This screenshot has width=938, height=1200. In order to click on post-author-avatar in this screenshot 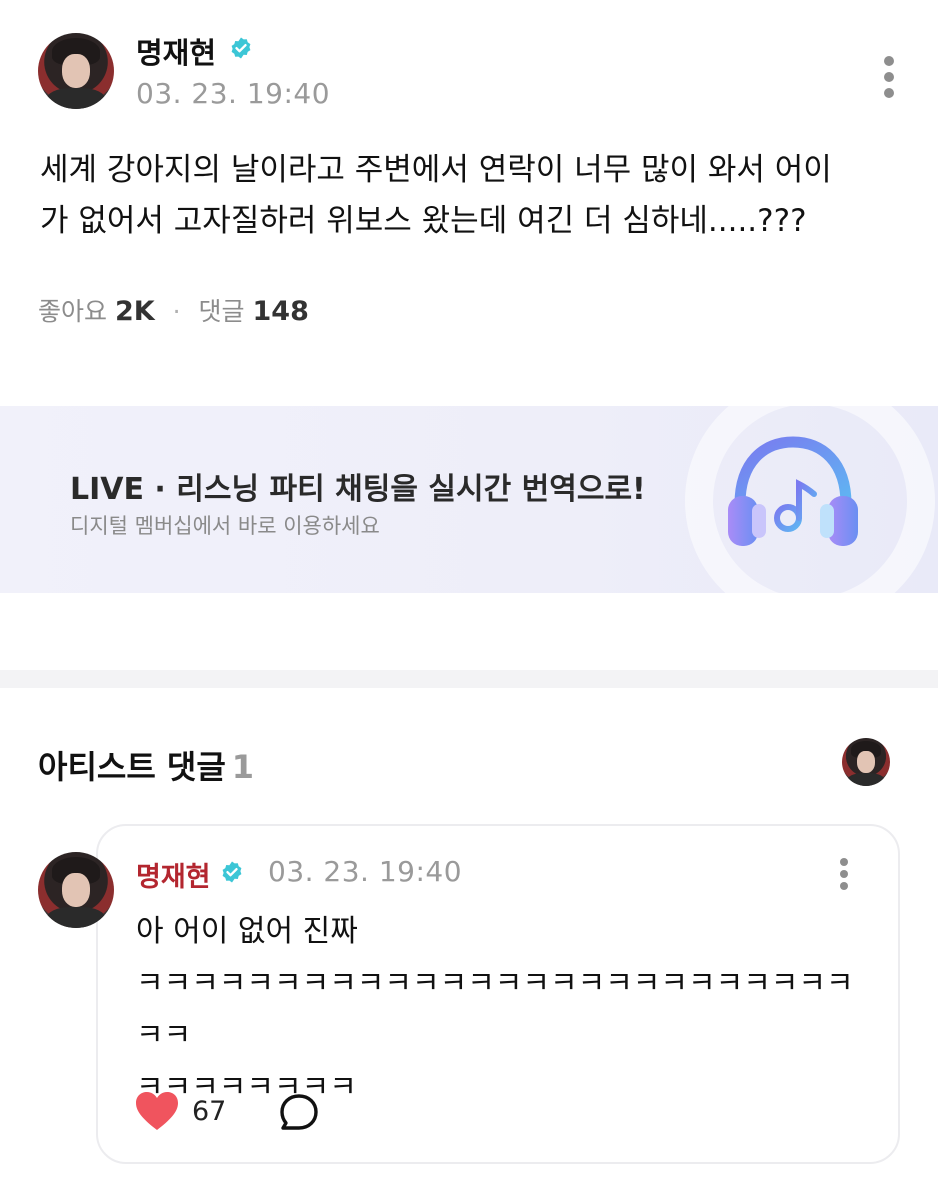, I will do `click(76, 71)`.